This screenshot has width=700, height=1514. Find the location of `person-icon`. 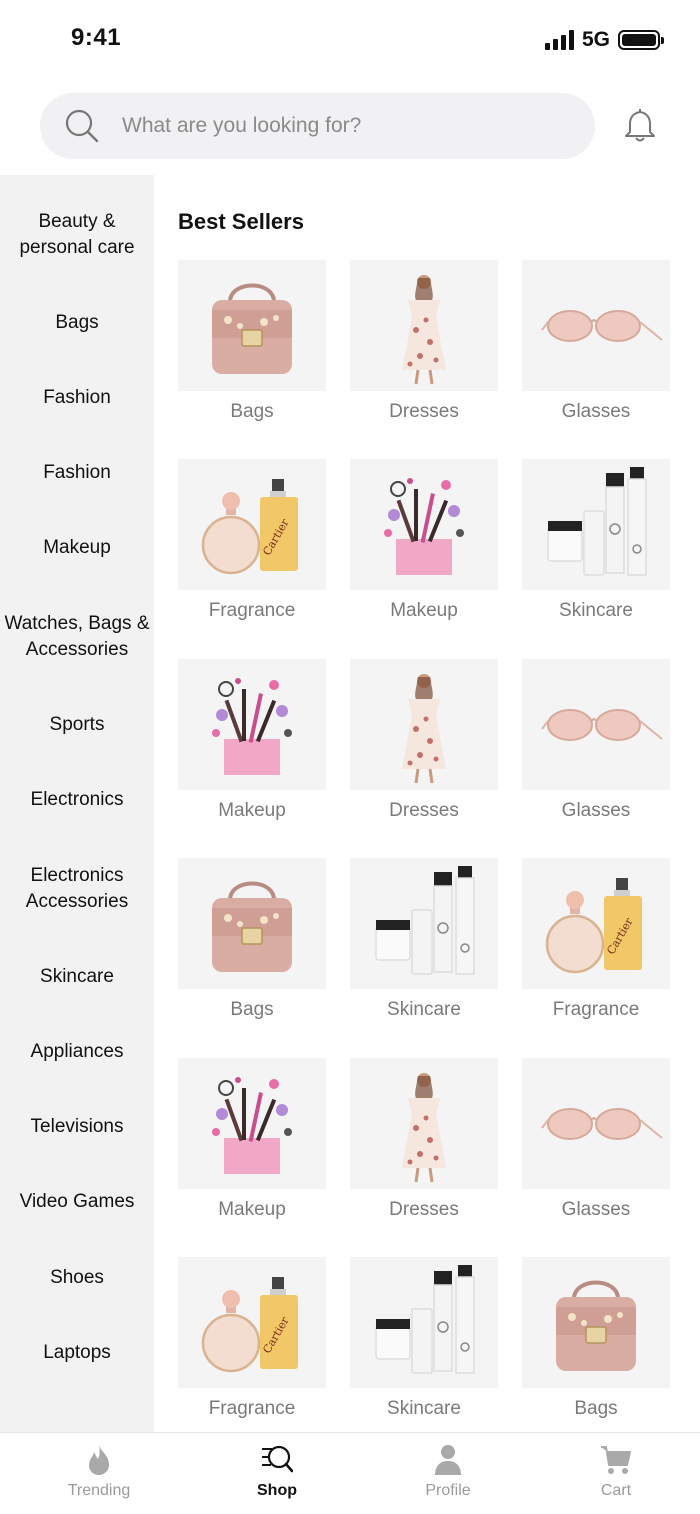

person-icon is located at coordinates (448, 1460).